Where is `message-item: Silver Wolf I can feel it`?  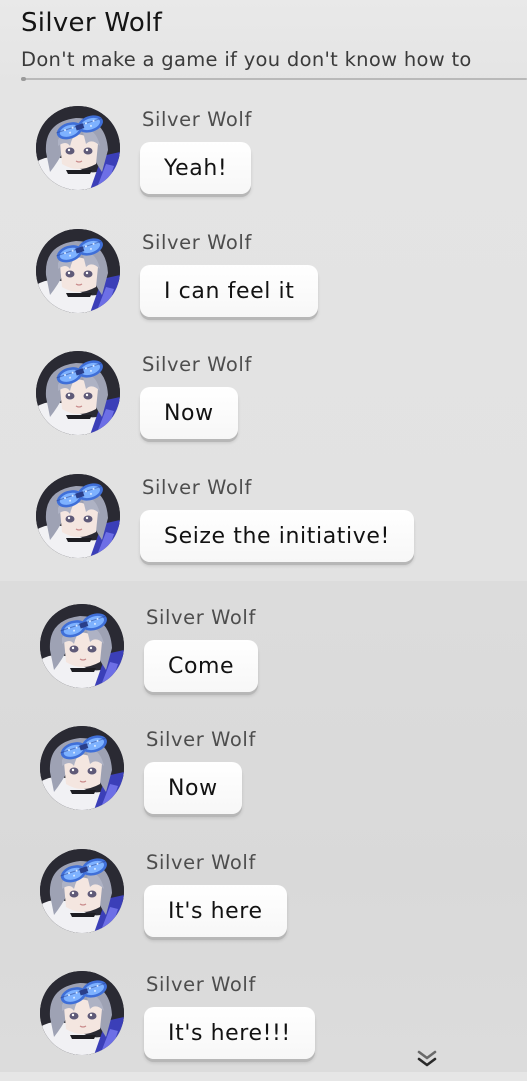 message-item: Silver Wolf I can feel it is located at coordinates (256, 284).